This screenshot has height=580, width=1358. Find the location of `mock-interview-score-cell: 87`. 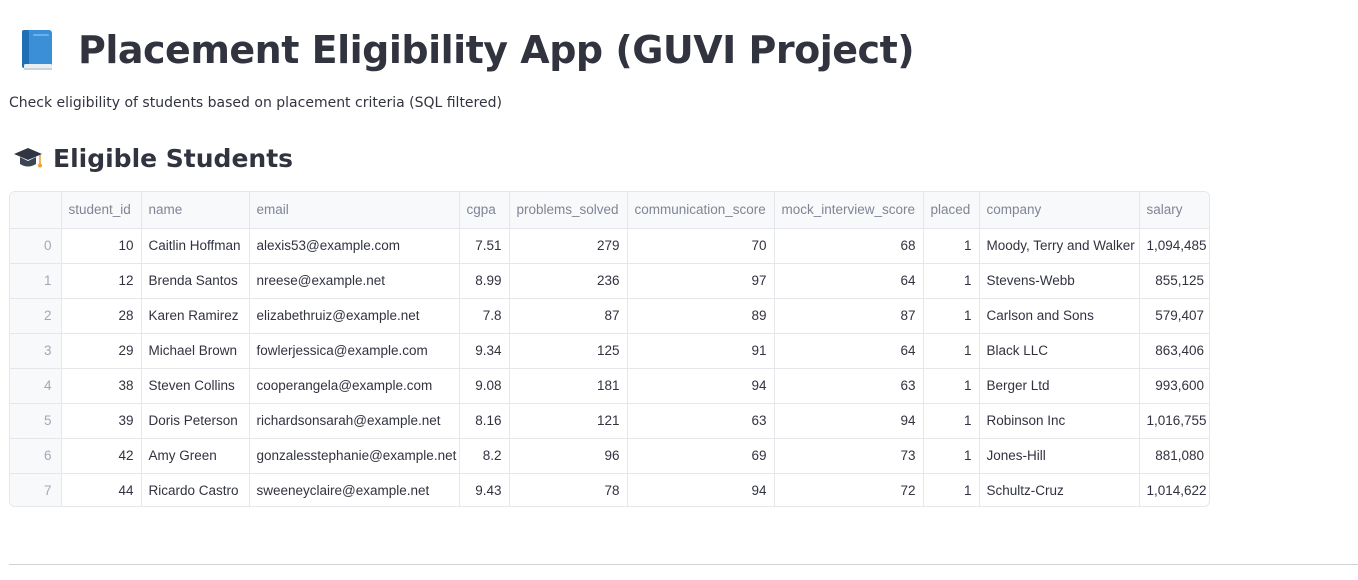

mock-interview-score-cell: 87 is located at coordinates (849, 316).